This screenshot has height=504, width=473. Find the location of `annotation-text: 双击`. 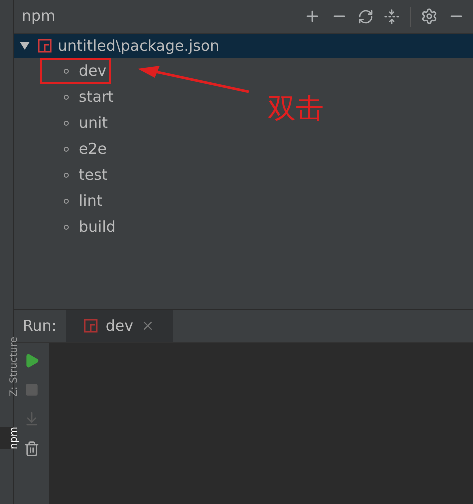

annotation-text: 双击 is located at coordinates (296, 109).